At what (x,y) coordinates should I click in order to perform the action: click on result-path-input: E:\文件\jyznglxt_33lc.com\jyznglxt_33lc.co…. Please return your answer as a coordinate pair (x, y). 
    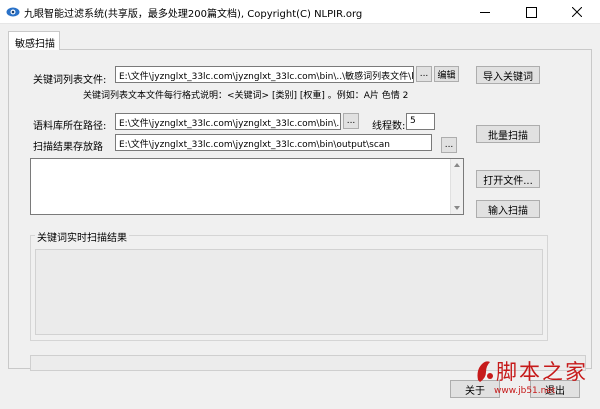
    Looking at the image, I should click on (273, 142).